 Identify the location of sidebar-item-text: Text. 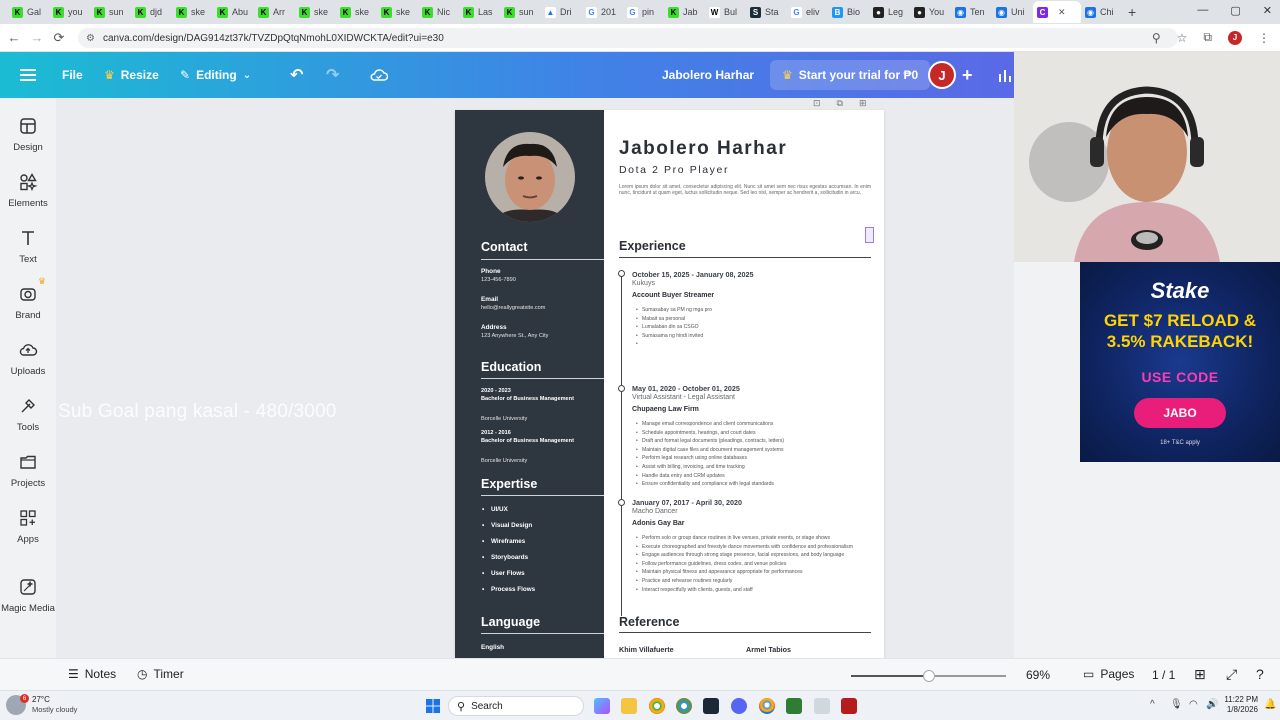
(28, 246).